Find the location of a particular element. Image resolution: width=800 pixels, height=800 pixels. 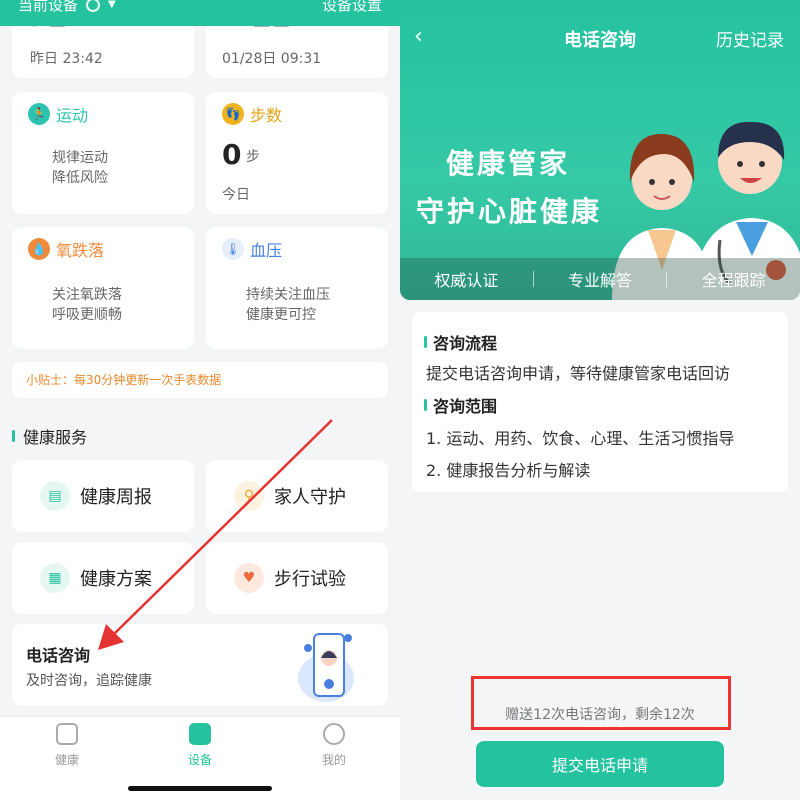

feature-professional: 专业解答 is located at coordinates (600, 280).